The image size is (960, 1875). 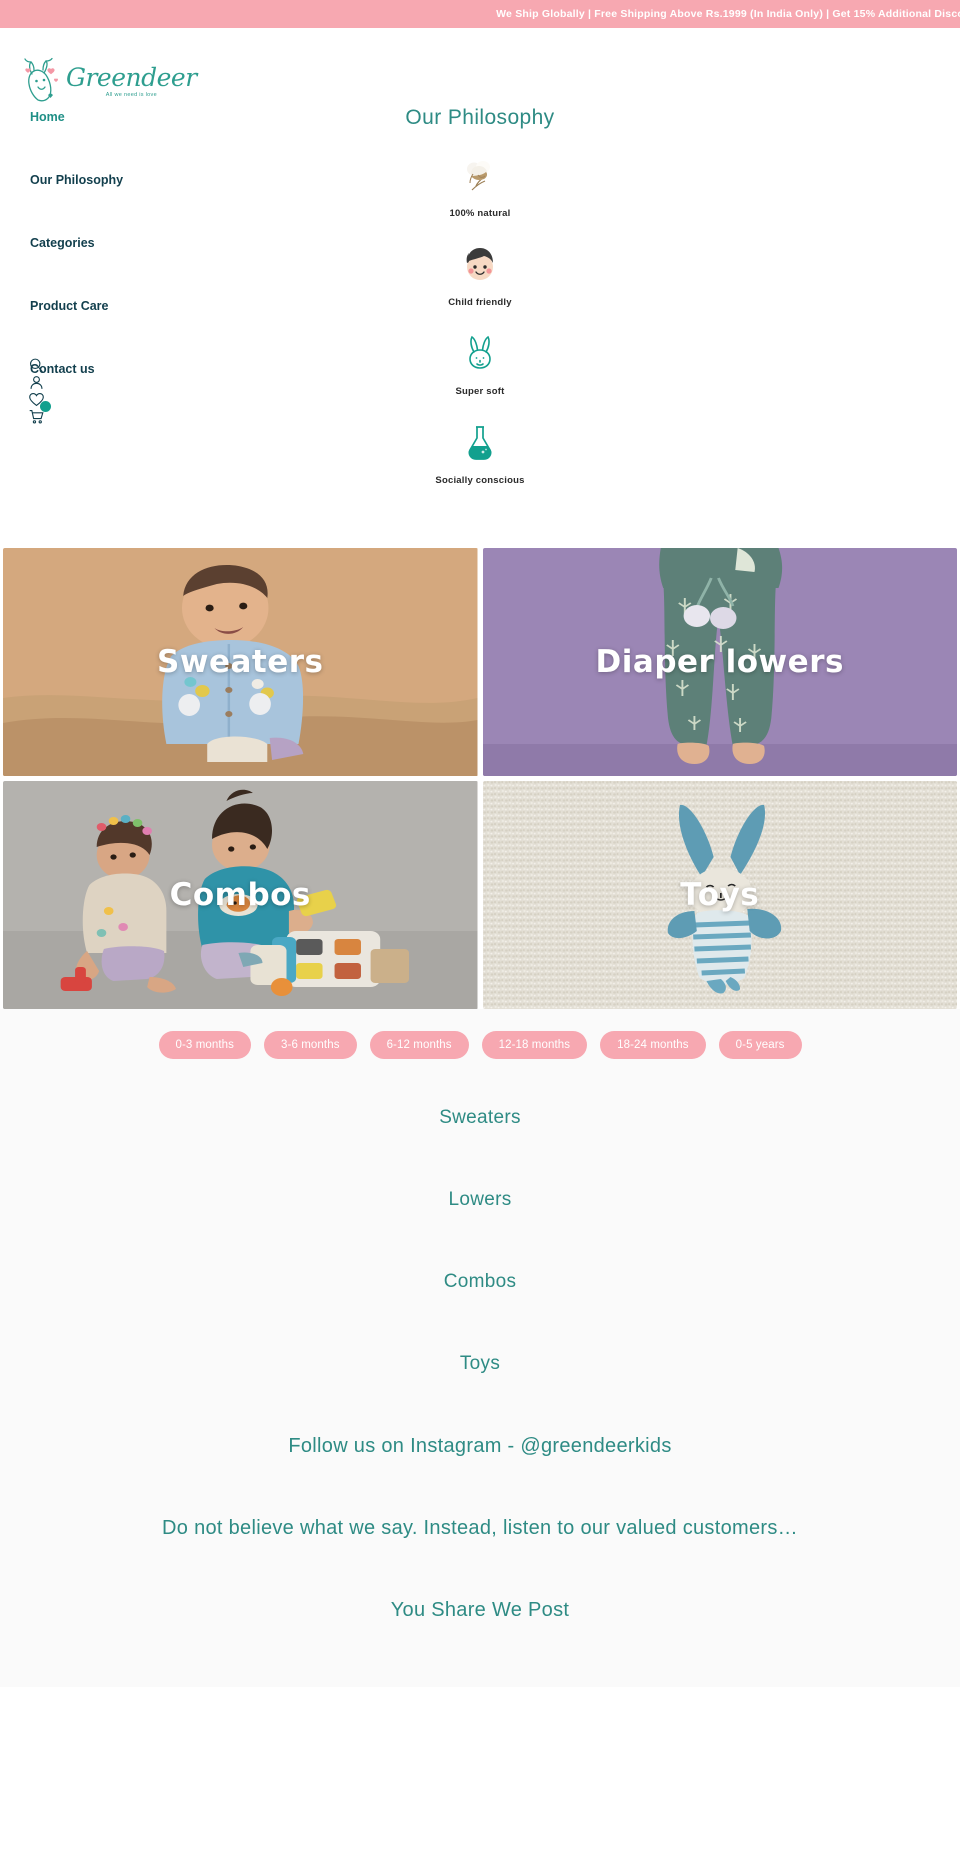 What do you see at coordinates (480, 354) in the screenshot?
I see `bunny-outline-icon` at bounding box center [480, 354].